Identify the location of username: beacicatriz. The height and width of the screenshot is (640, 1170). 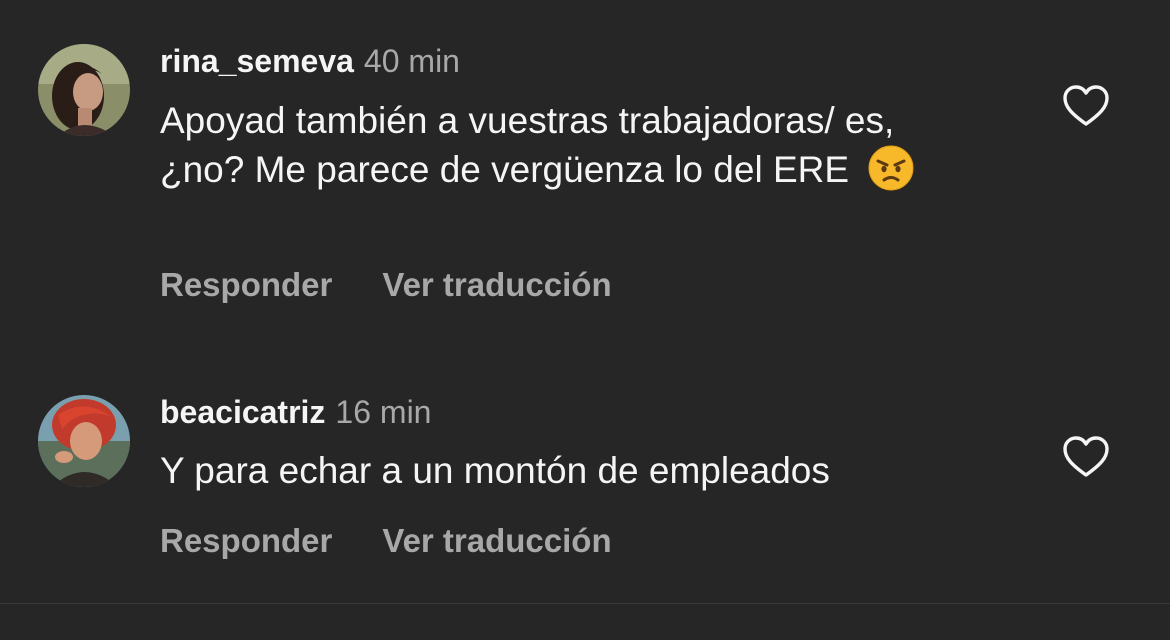
(242, 412).